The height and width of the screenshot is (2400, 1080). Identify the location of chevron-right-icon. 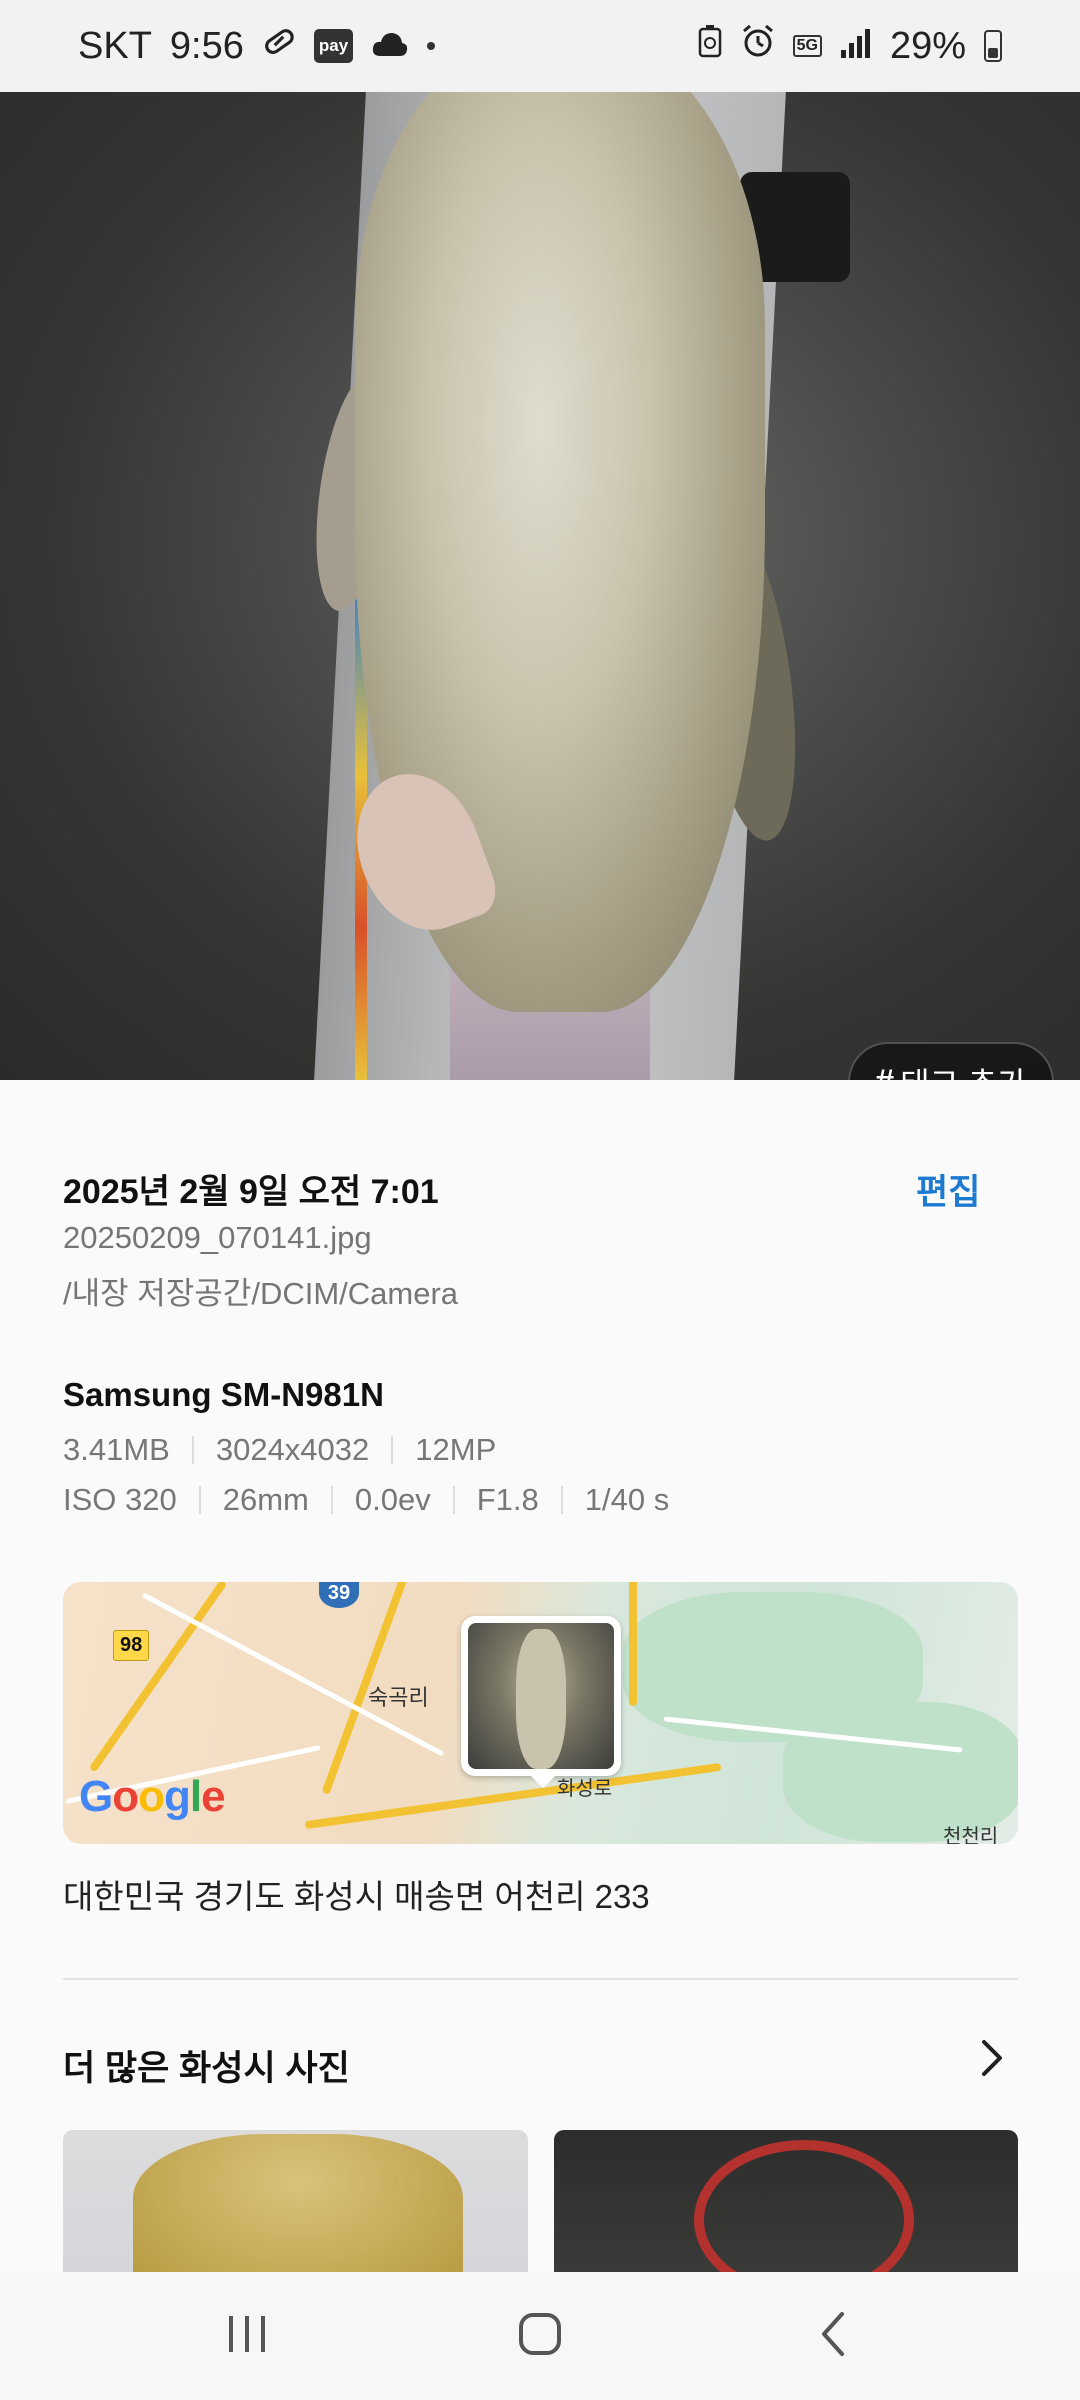
(992, 2058).